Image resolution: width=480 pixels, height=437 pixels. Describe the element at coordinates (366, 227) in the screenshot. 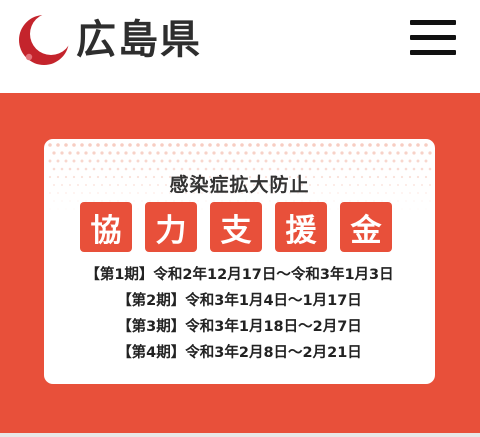

I see `title-char-box: 金` at that location.